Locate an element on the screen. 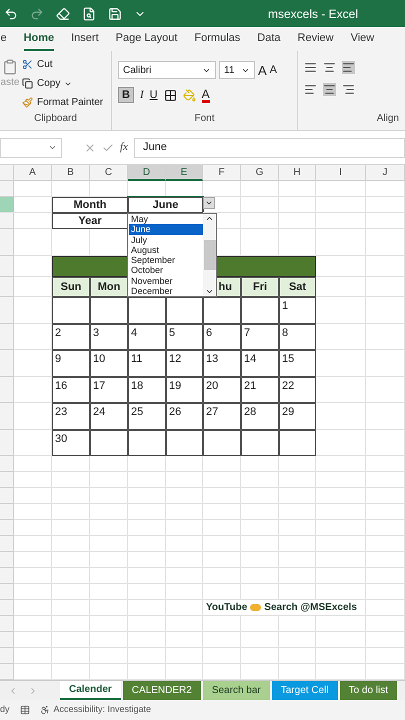  align-left-icon is located at coordinates (310, 89).